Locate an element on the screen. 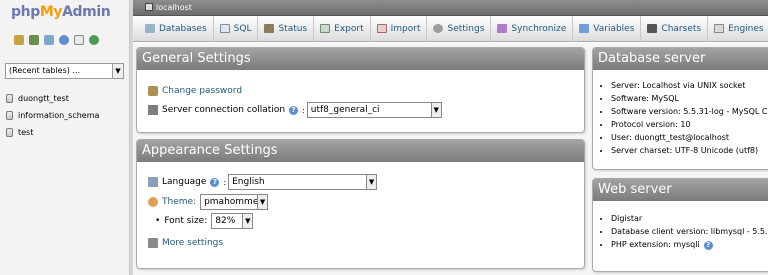 This screenshot has height=275, width=768. font-size-select: 82% ▼ is located at coordinates (232, 221).